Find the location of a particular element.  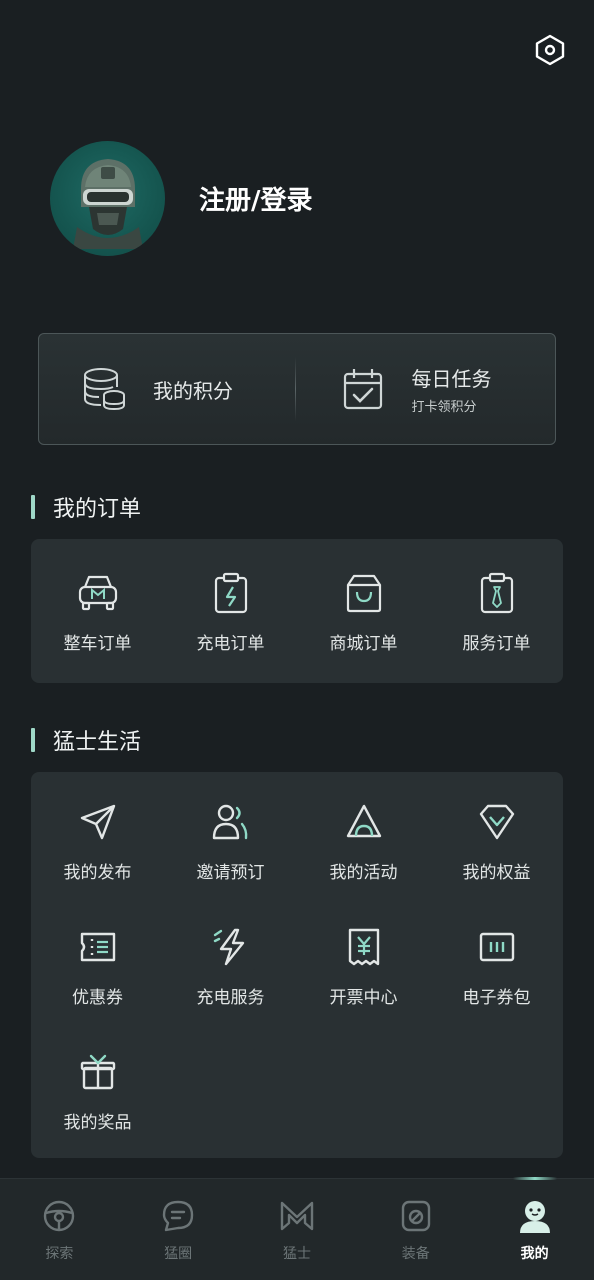

my-benefits-label: 我的权益 is located at coordinates (496, 873).